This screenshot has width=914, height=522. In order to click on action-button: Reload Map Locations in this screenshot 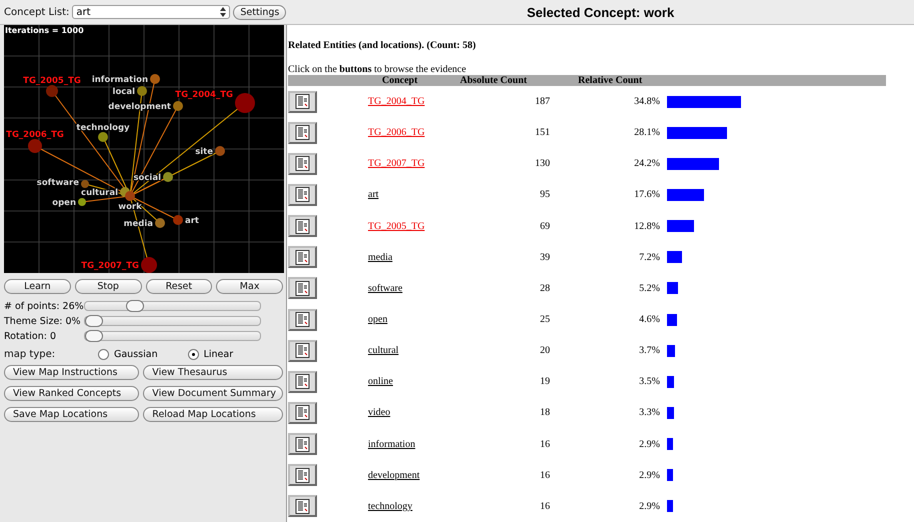, I will do `click(213, 414)`.